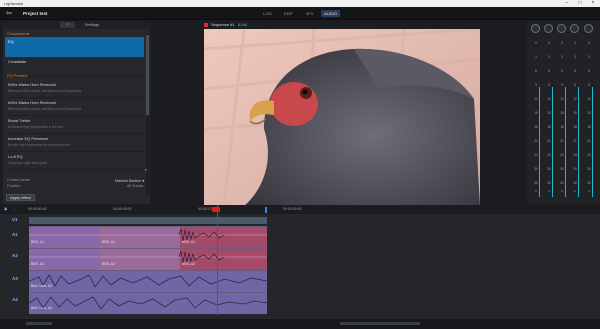 This screenshot has height=329, width=600. I want to click on channel-strip-a1: 0 3 6 9 12 15 18 21 24 30 40 ∞, so click(536, 122).